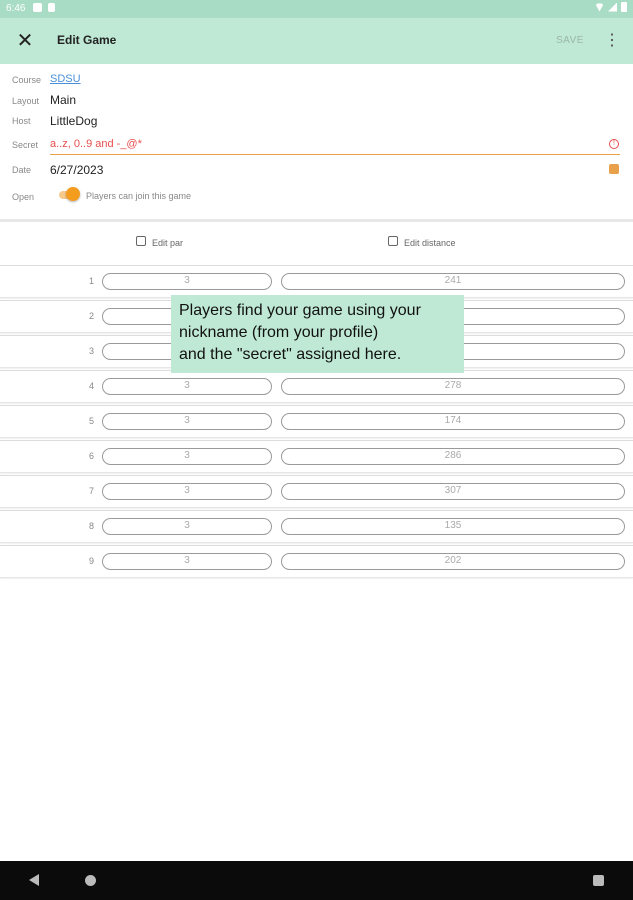 This screenshot has height=900, width=633. I want to click on host-value: LittleDog, so click(74, 121).